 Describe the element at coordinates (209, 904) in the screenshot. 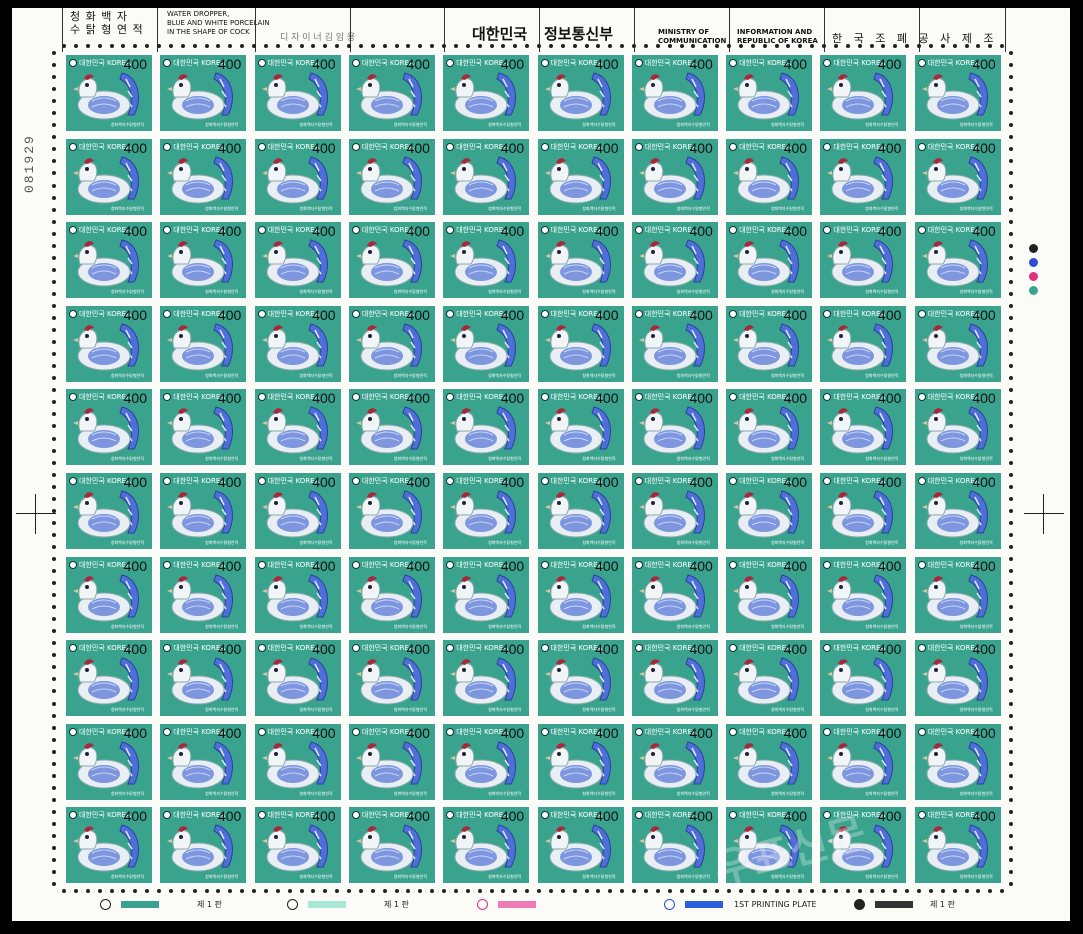

I see `plate-label: 제 1 판` at that location.